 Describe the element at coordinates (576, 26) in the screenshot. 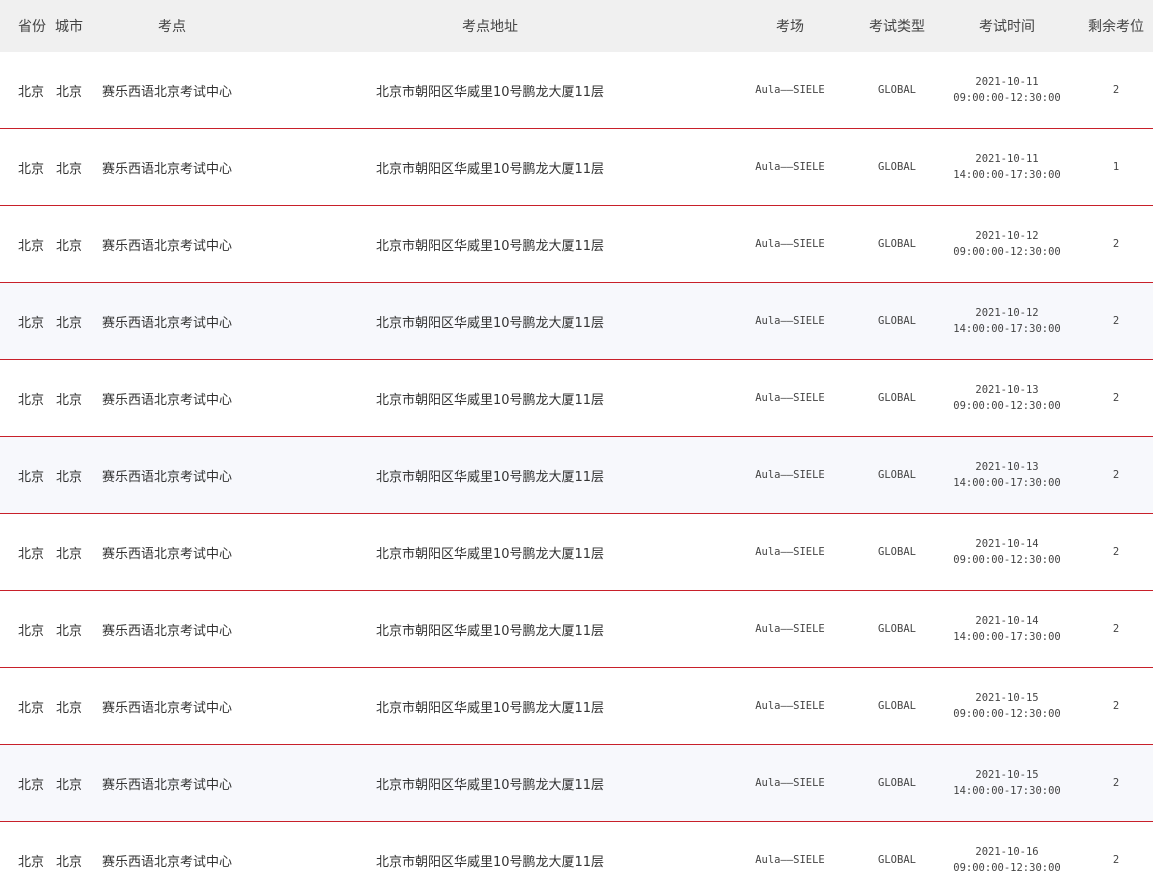

I see `table-header: 省份 城市 考点 考点地址 考场 考试类型 考试时间 剩余考位` at that location.